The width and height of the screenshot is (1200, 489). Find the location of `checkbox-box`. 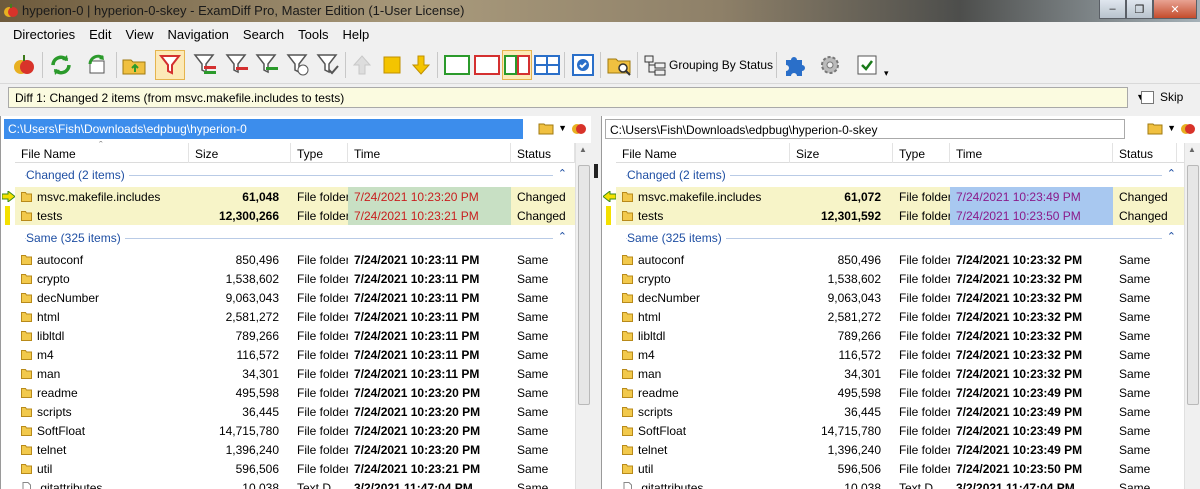

checkbox-box is located at coordinates (1147, 97).